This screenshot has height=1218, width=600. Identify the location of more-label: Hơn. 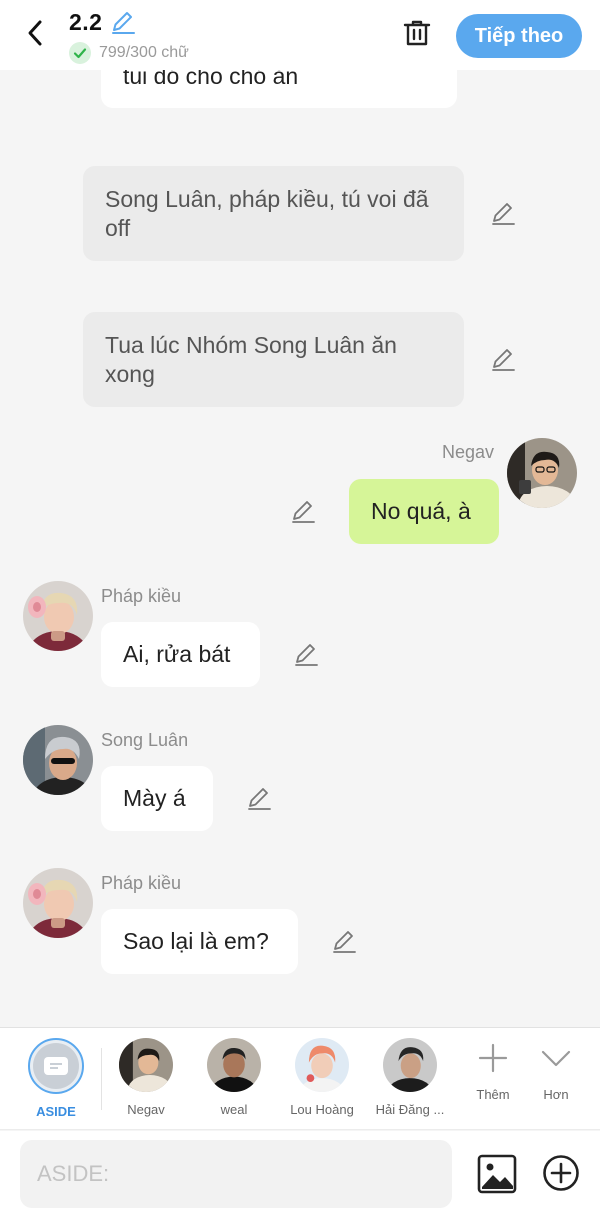
(556, 1094).